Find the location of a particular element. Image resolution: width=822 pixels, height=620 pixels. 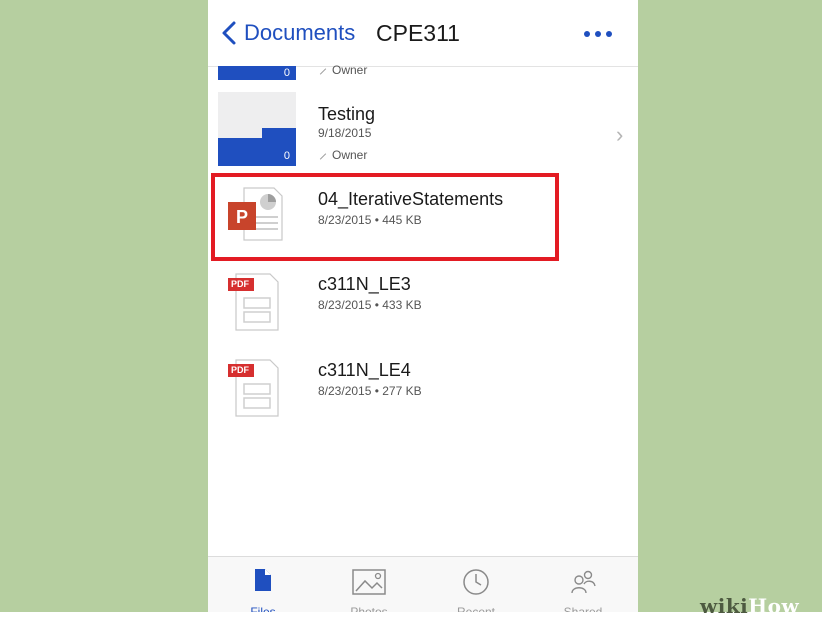

folder-row-partial: 0 Owner is located at coordinates (423, 71).